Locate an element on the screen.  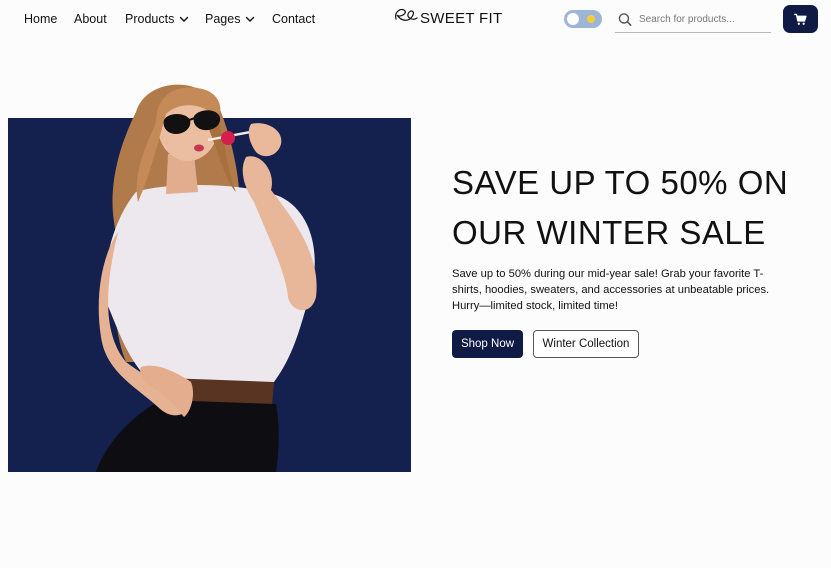
script-logo-icon is located at coordinates (406, 14).